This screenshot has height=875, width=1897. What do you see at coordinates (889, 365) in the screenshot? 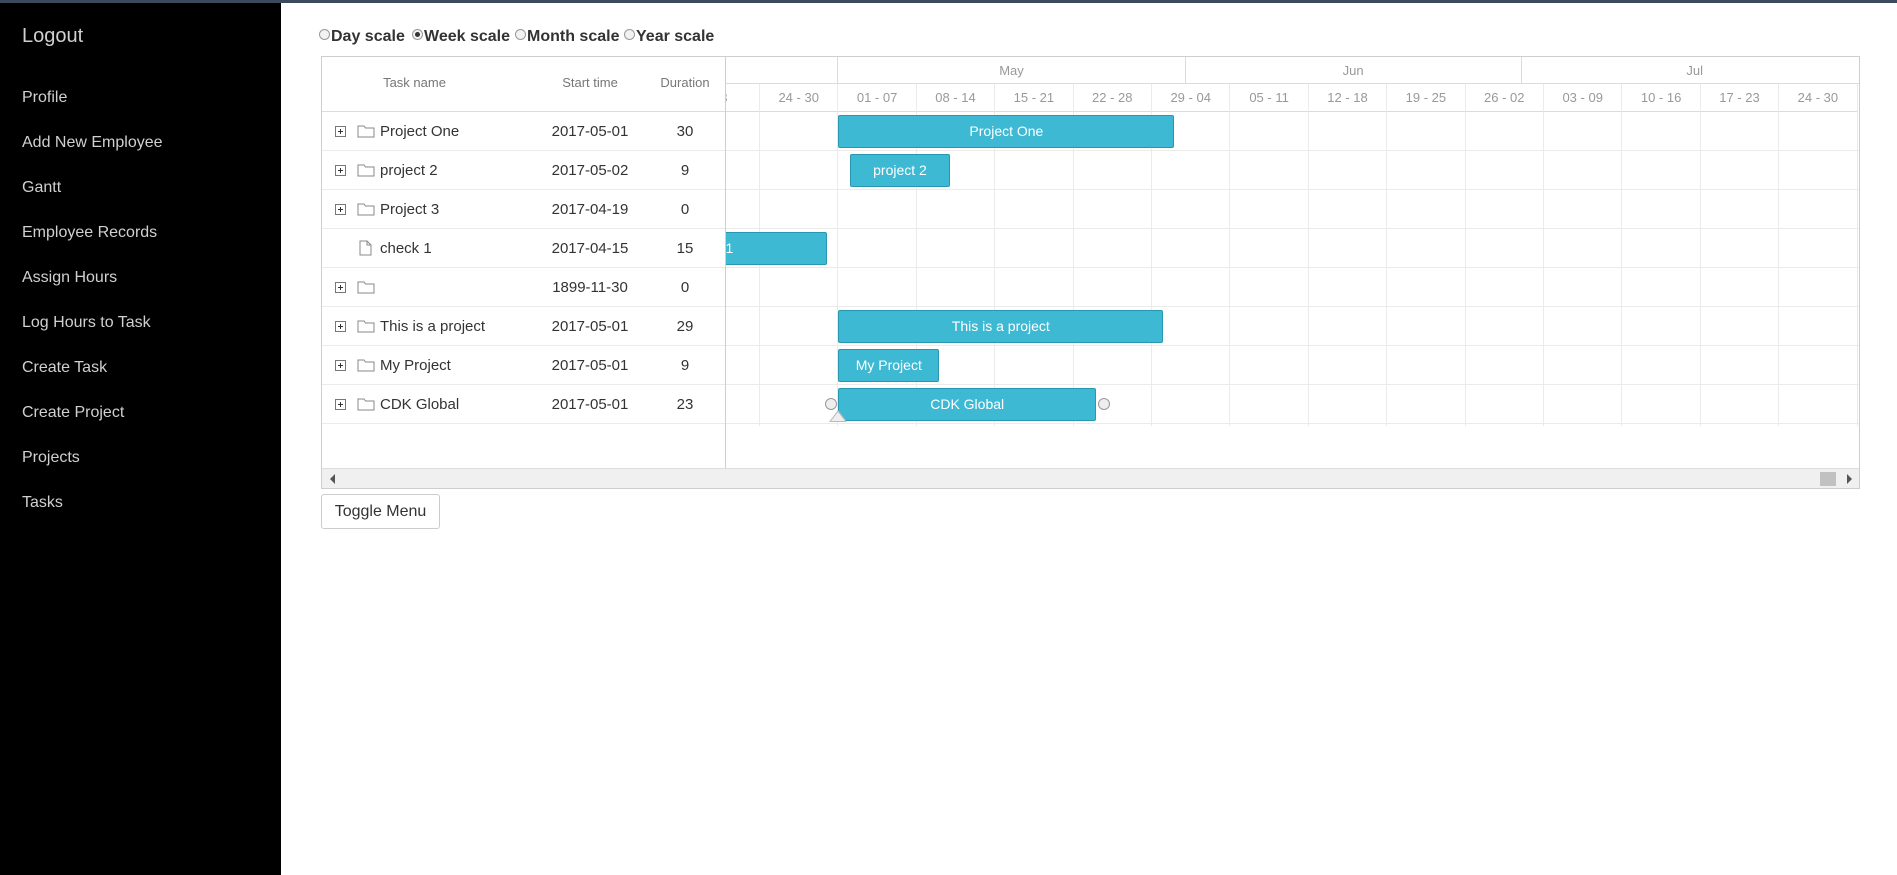
I see `task-bar: My Project` at bounding box center [889, 365].